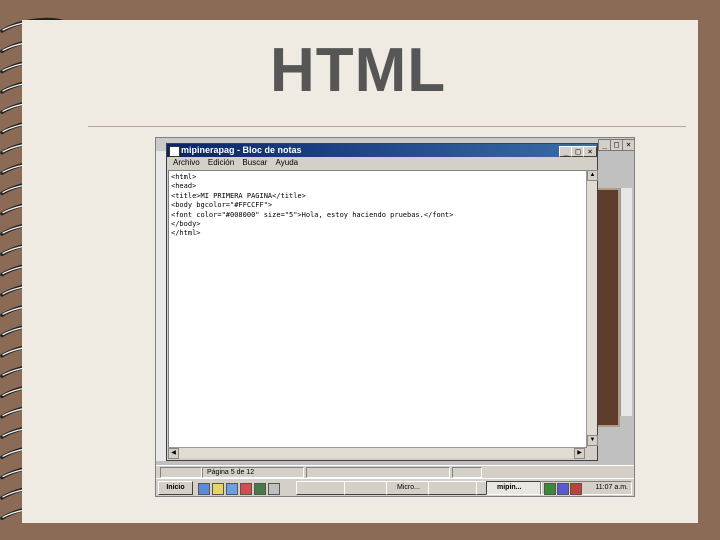  I want to click on bg-close-button: ×, so click(628, 145).